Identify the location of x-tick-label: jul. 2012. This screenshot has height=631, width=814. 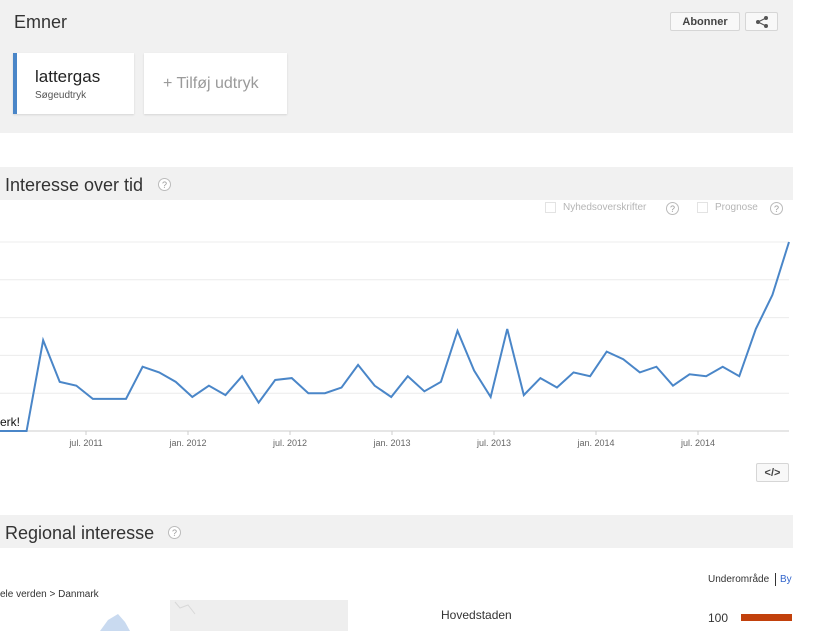
(289, 443).